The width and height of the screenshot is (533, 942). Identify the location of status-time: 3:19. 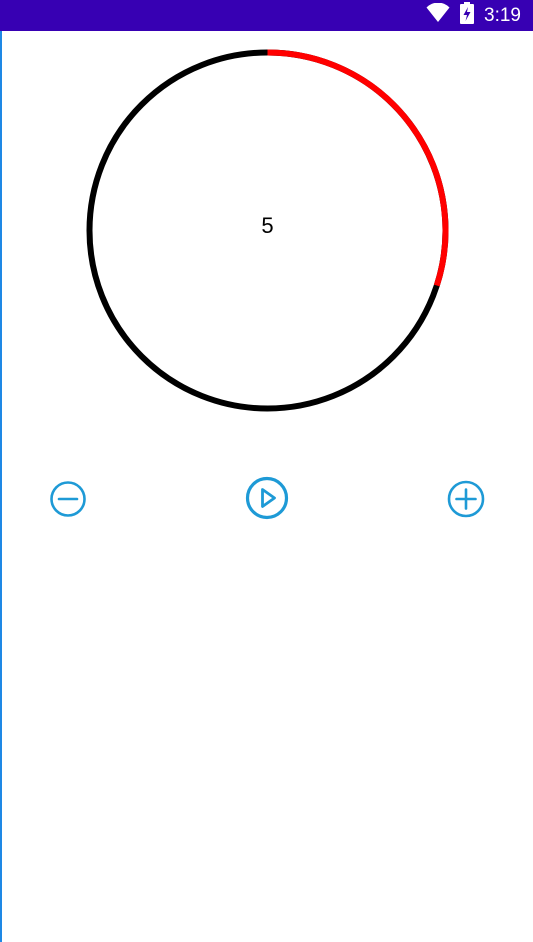
(502, 15).